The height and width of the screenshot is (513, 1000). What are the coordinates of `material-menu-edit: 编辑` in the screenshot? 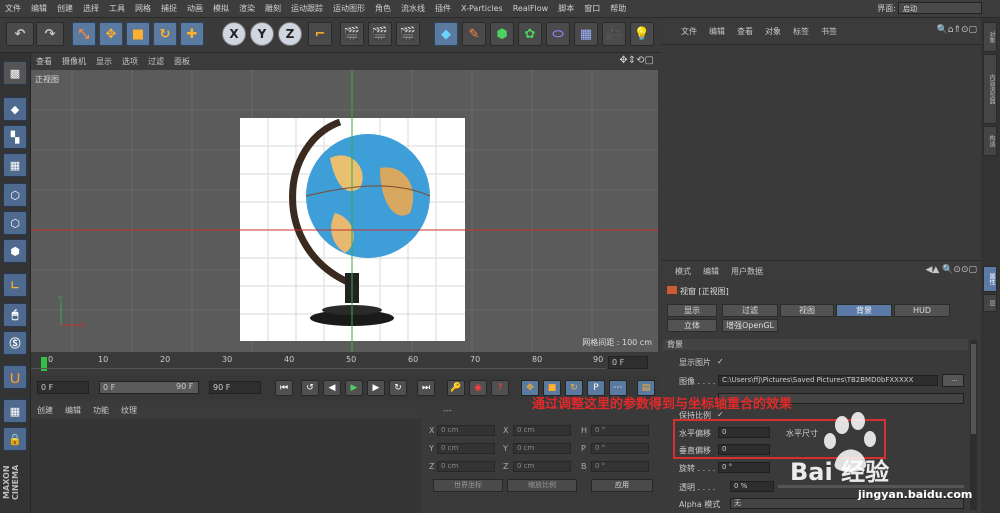 It's located at (73, 410).